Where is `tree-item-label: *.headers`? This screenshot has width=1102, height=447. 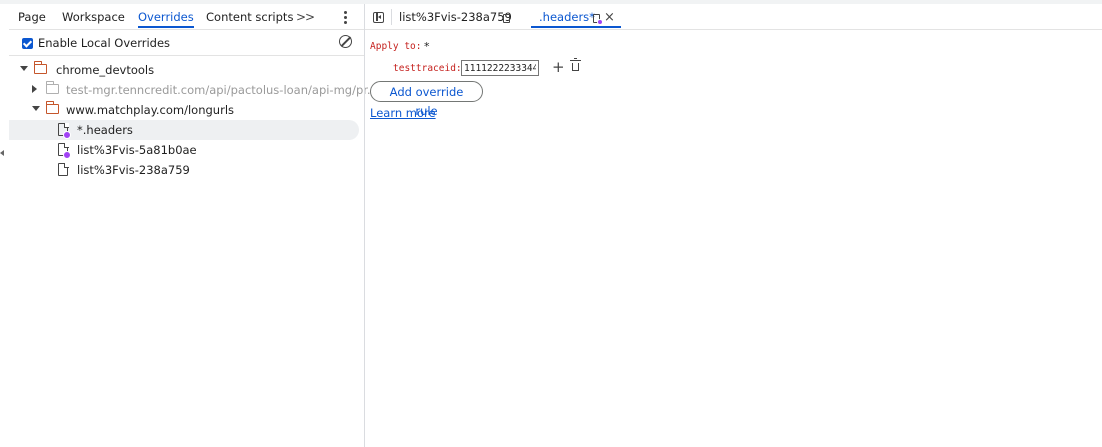
tree-item-label: *.headers is located at coordinates (105, 130).